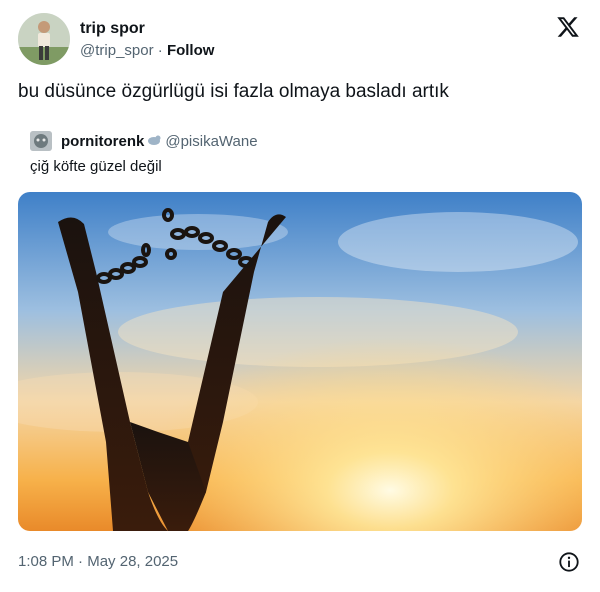 The image size is (600, 592). I want to click on quoted-avatar-photo, so click(41, 141).